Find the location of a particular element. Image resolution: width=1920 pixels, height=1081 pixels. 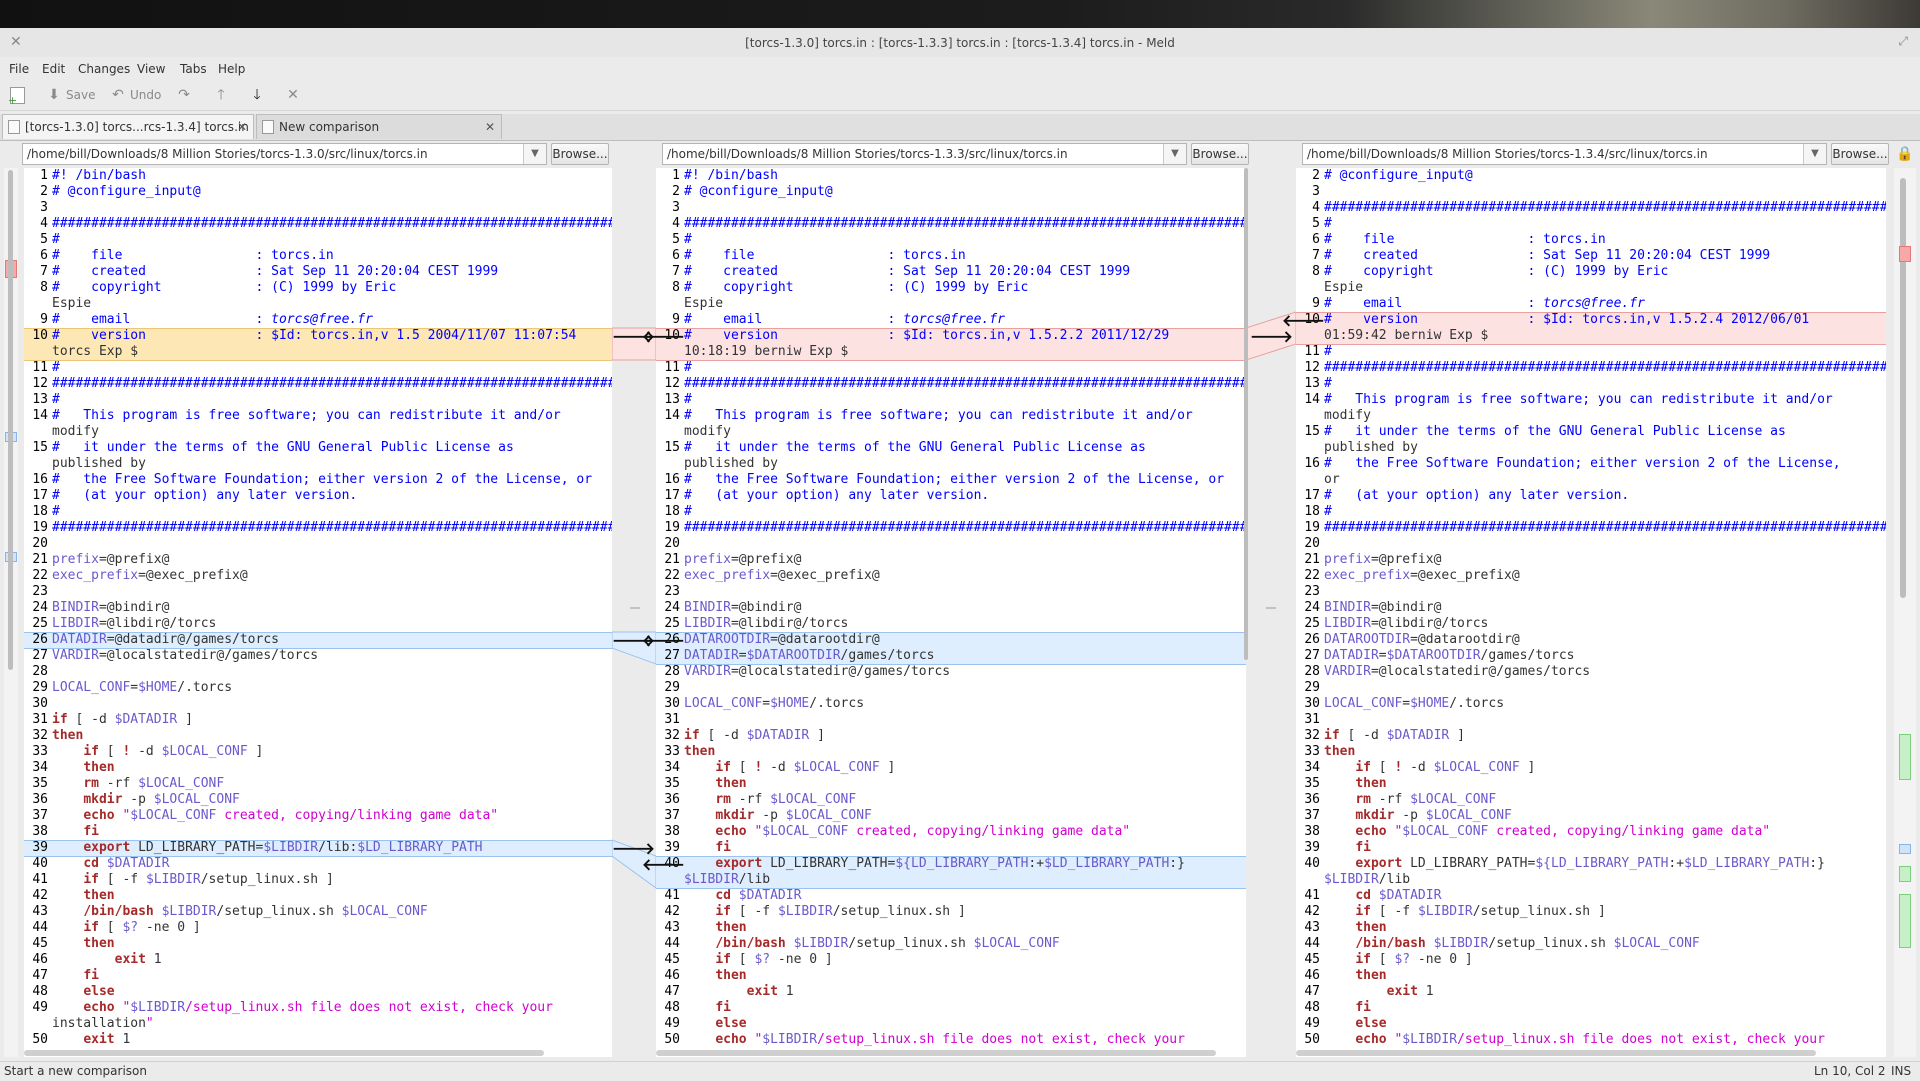

right-horizontal-scrollbar is located at coordinates (1556, 1053).